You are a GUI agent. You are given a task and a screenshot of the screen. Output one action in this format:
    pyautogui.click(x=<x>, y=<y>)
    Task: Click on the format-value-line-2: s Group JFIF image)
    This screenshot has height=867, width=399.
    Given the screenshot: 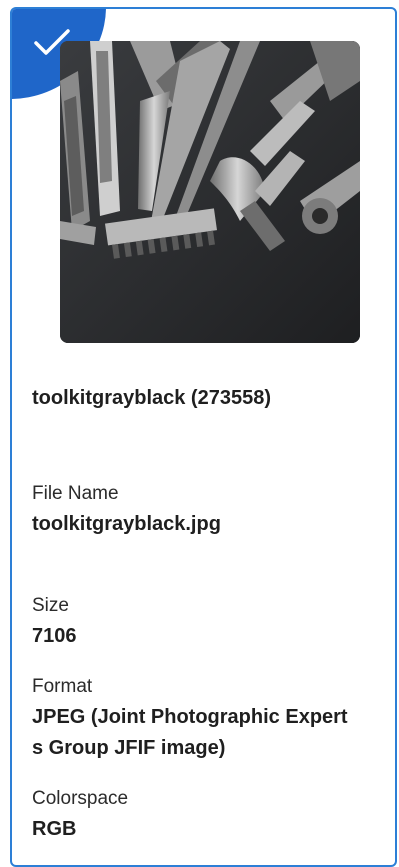 What is the action you would take?
    pyautogui.click(x=129, y=748)
    